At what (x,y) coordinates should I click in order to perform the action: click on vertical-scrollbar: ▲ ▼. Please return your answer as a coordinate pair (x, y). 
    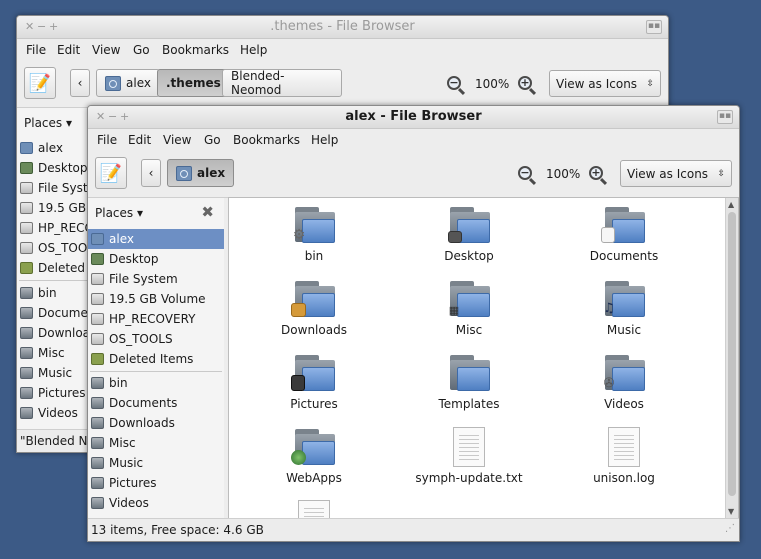
    Looking at the image, I should click on (731, 358).